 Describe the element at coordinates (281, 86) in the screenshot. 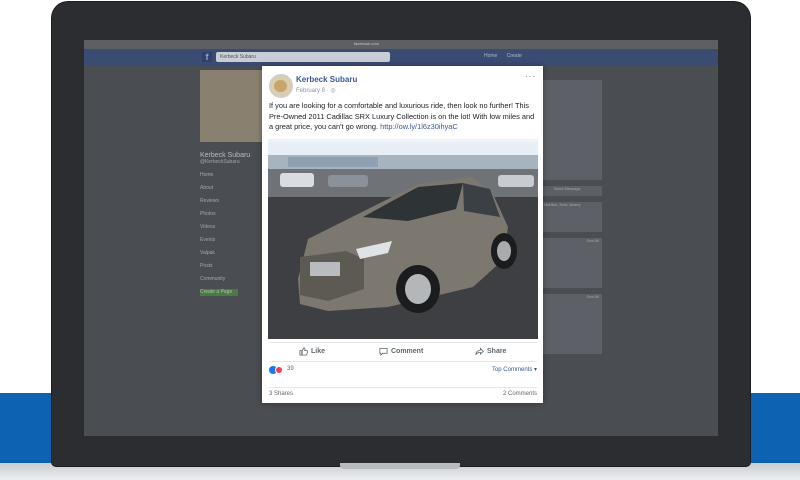

I see `post-avatar` at that location.